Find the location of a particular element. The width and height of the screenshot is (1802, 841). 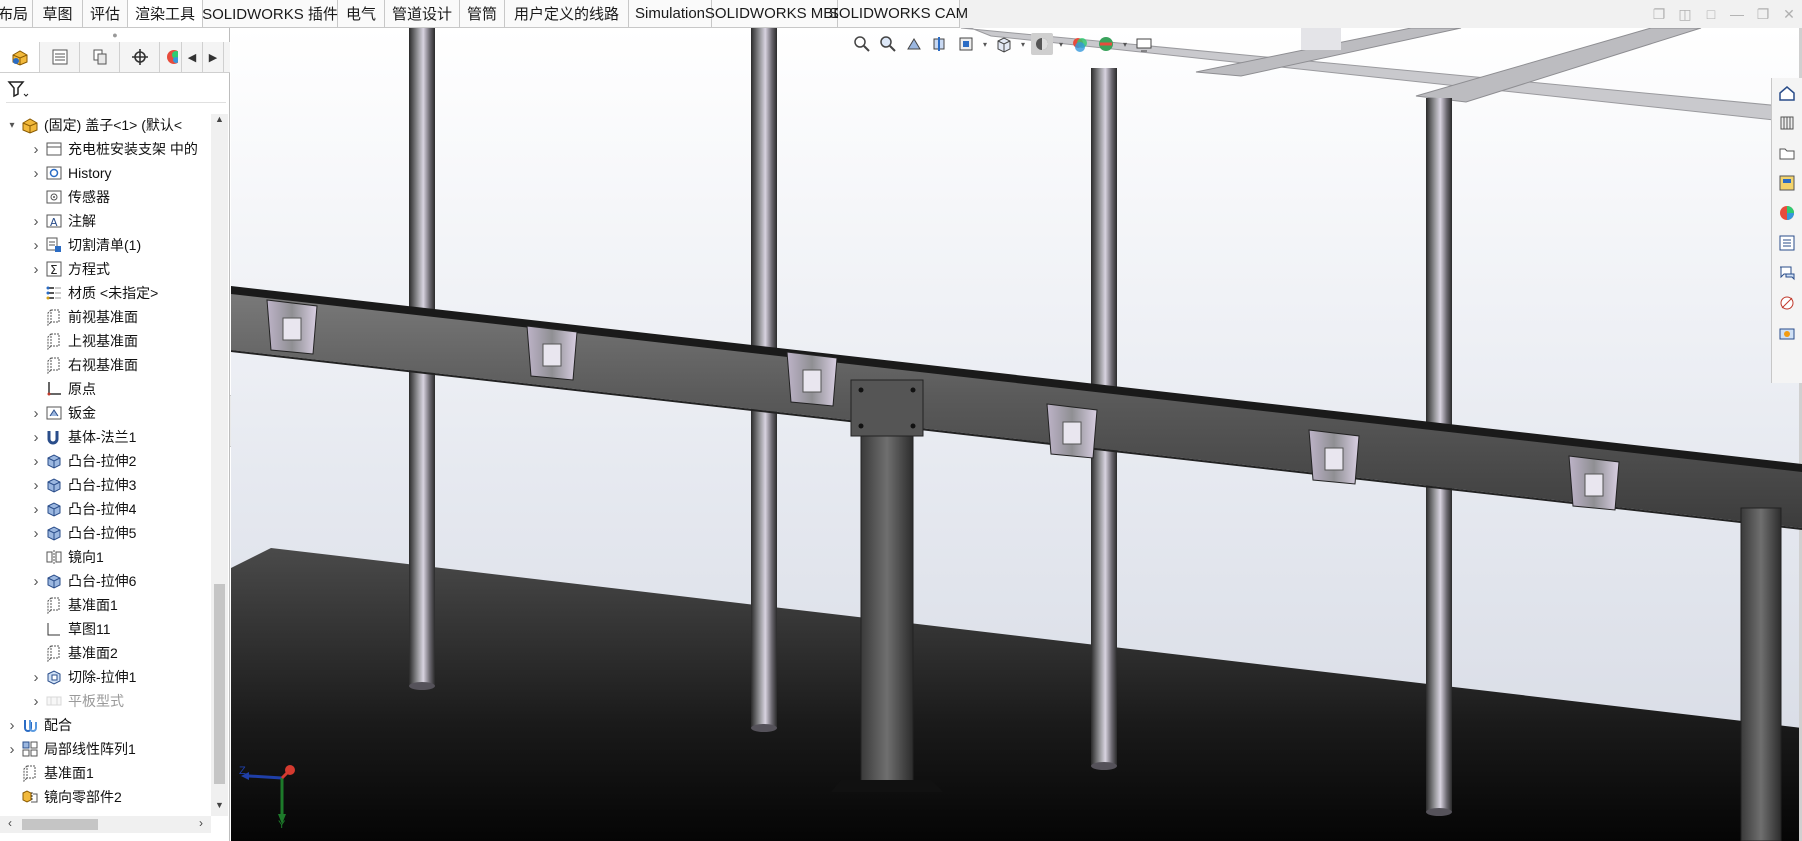

tree-item-0: › 充电桩安装支架 中的 is located at coordinates (114, 149).